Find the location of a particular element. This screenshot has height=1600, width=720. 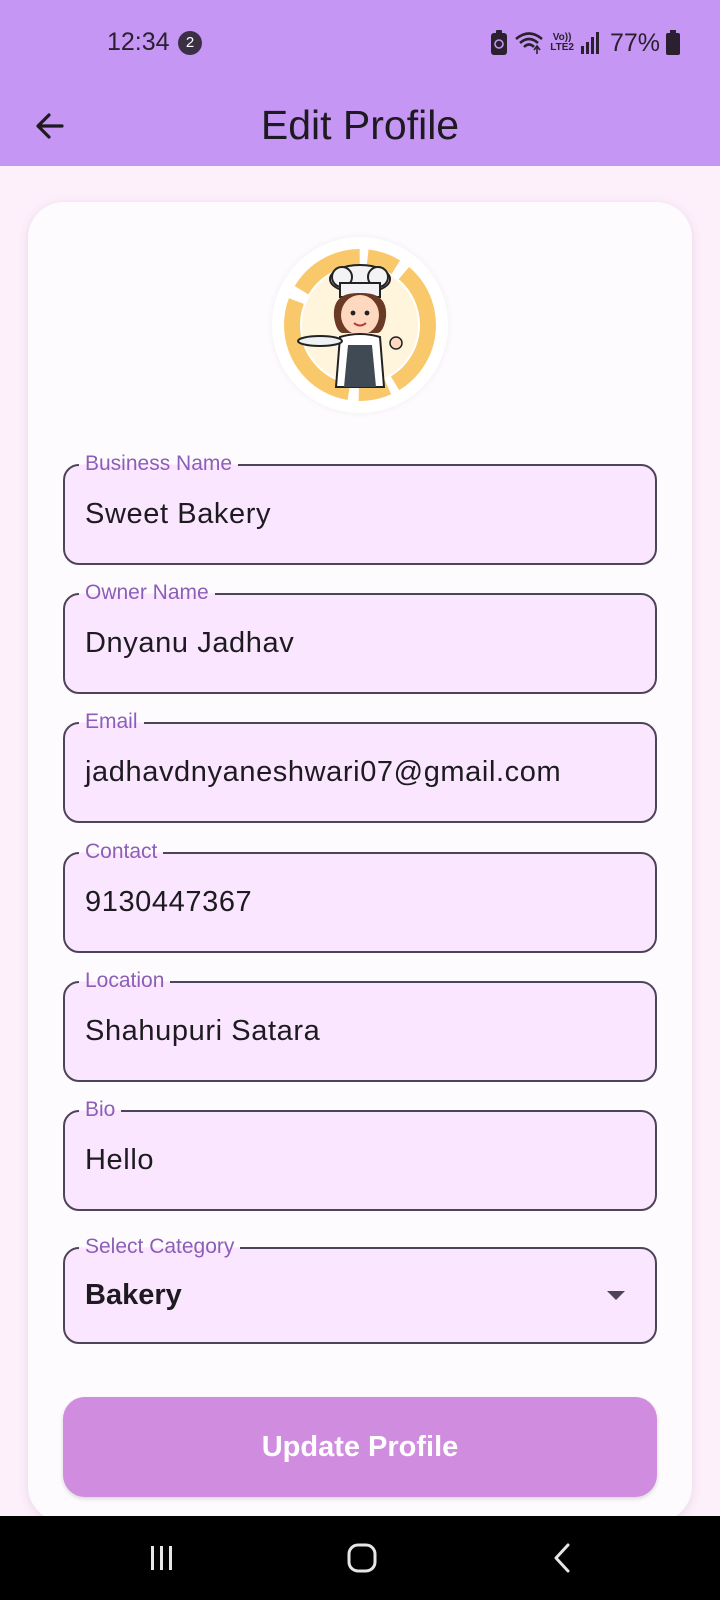

business-name-value: Sweet Bakery is located at coordinates (178, 514).